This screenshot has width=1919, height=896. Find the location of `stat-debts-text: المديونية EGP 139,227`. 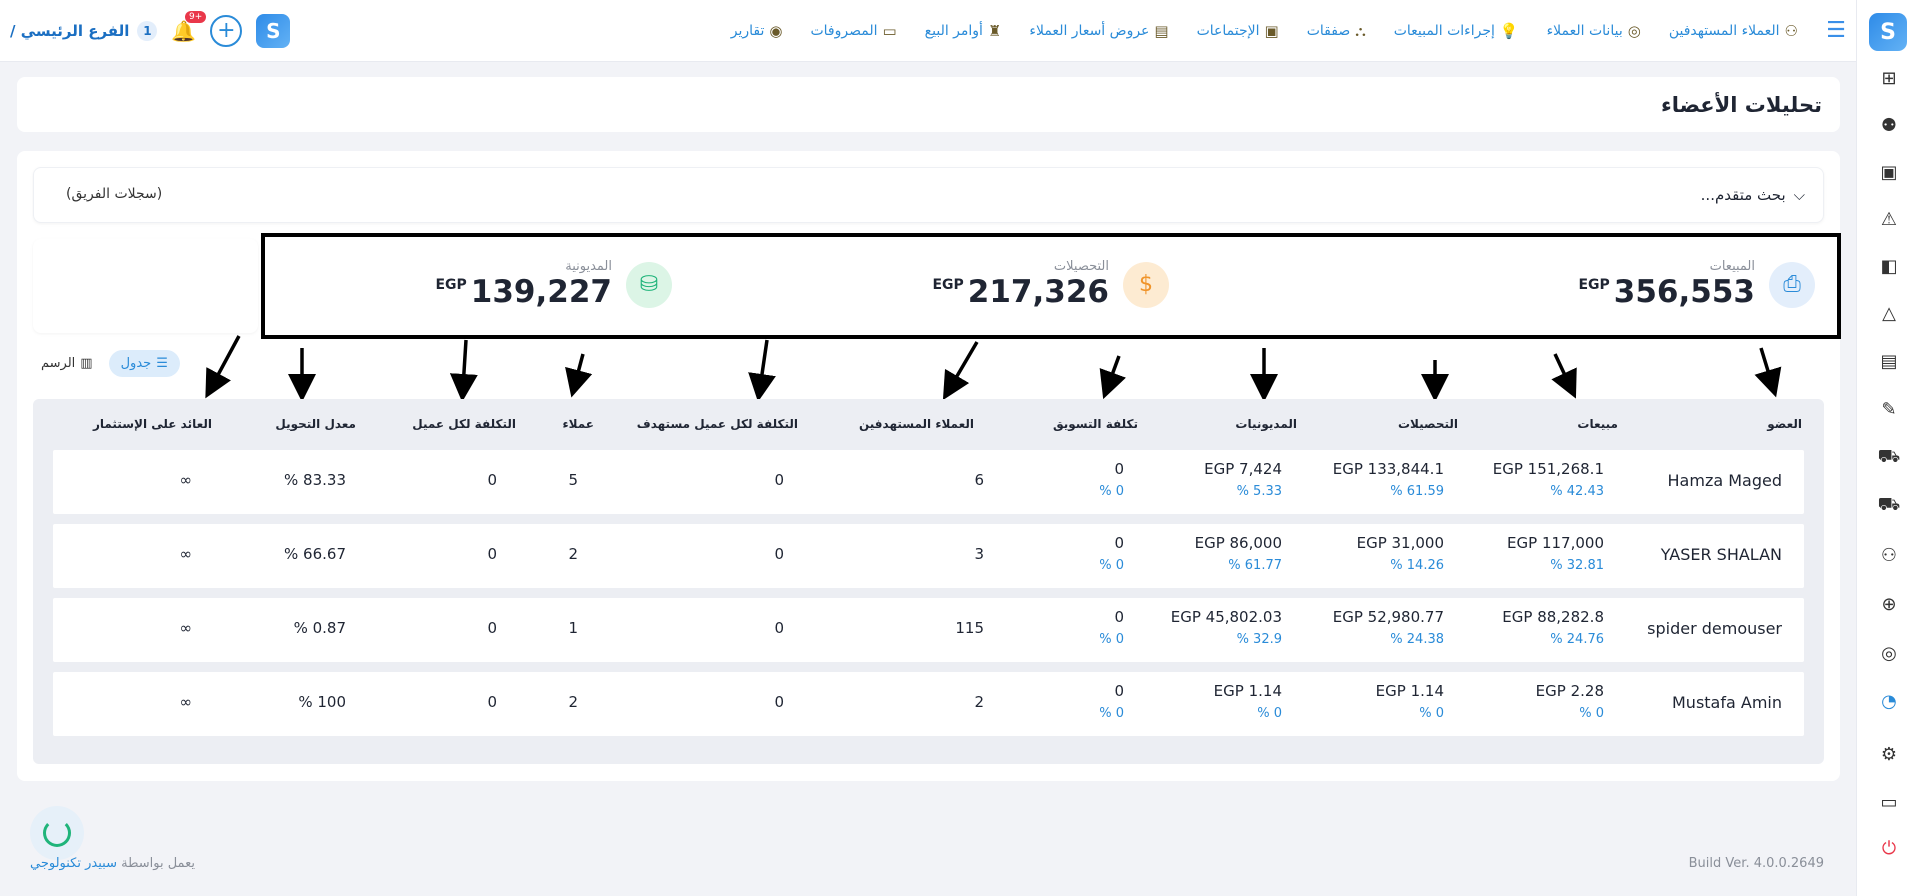

stat-debts-text: المديونية EGP 139,227 is located at coordinates (523, 284).